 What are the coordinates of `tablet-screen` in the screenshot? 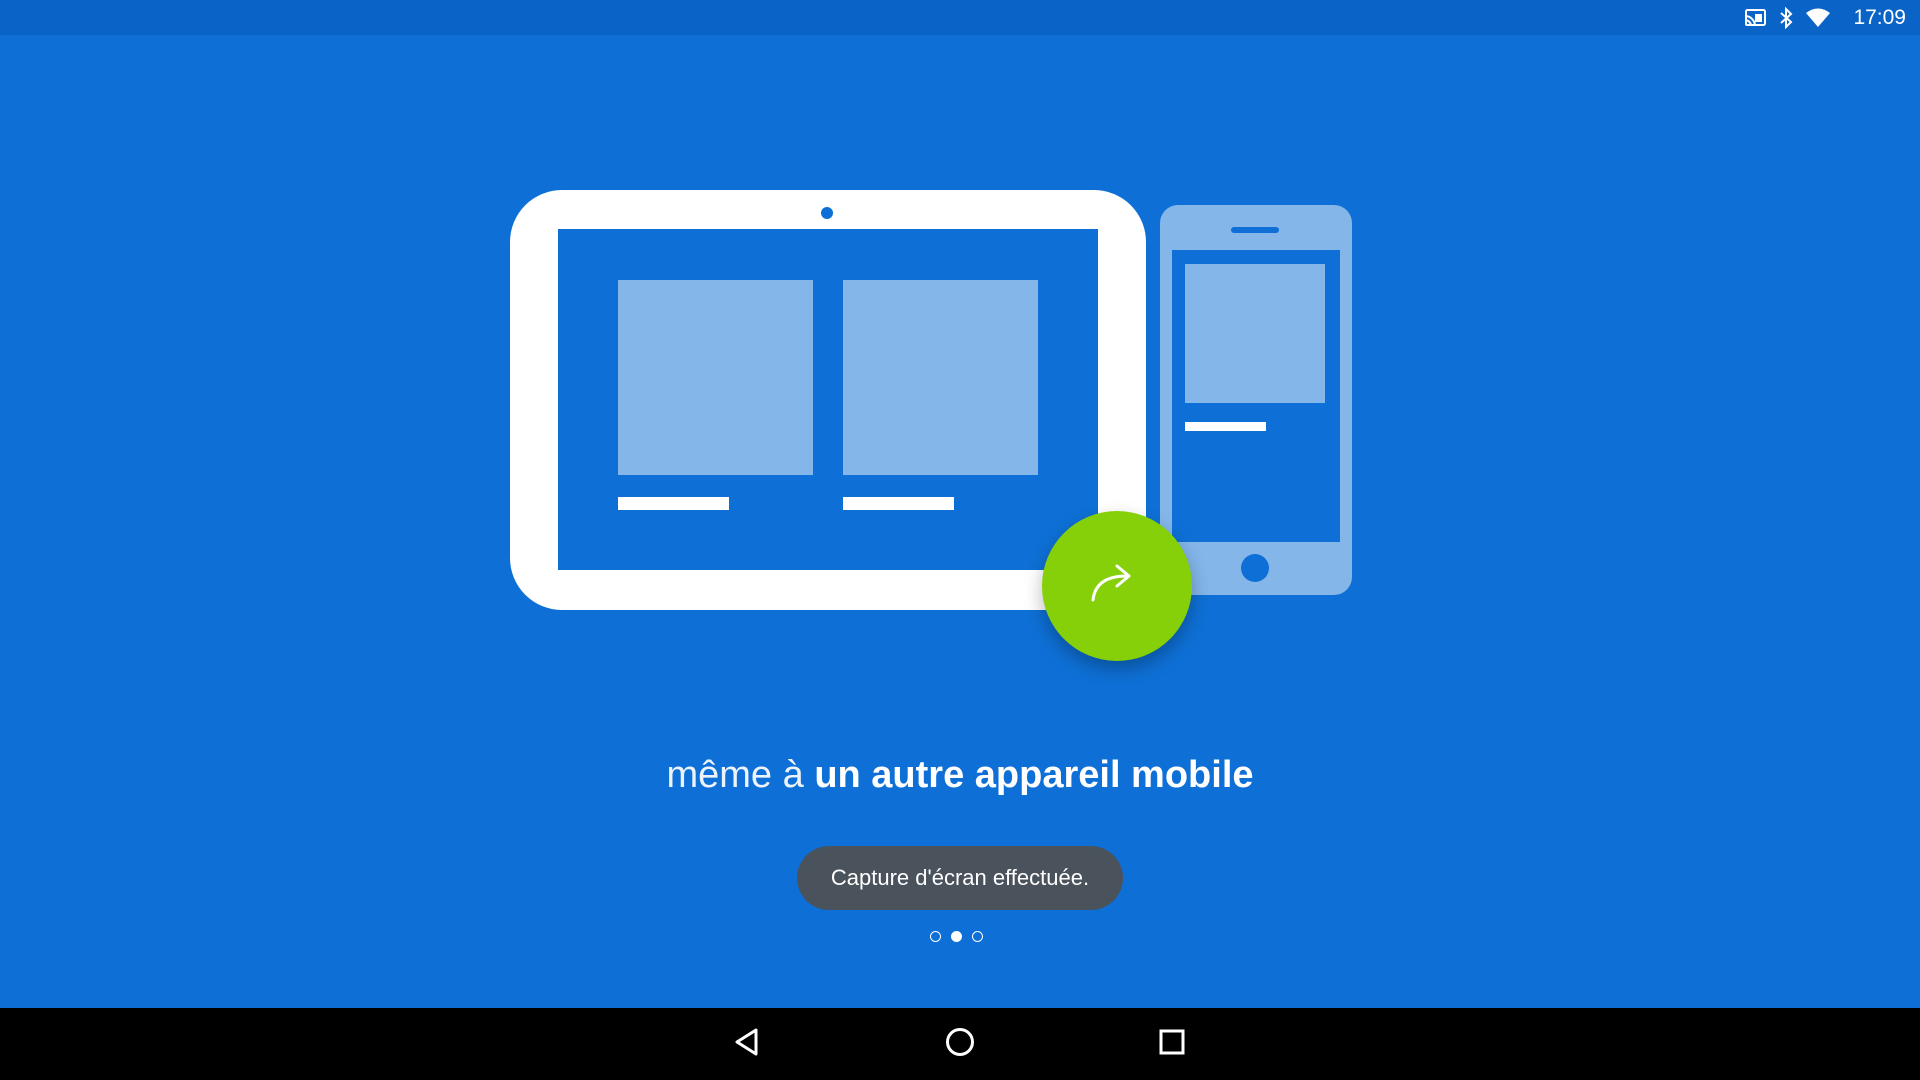 It's located at (828, 399).